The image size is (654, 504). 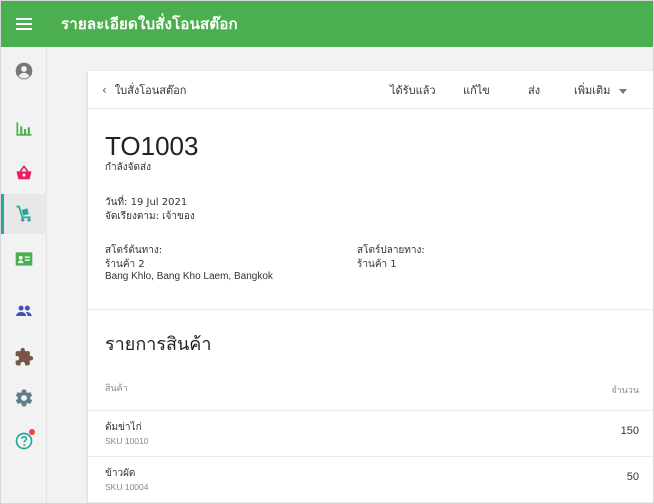 I want to click on sidebar-item-reports, so click(x=24, y=129).